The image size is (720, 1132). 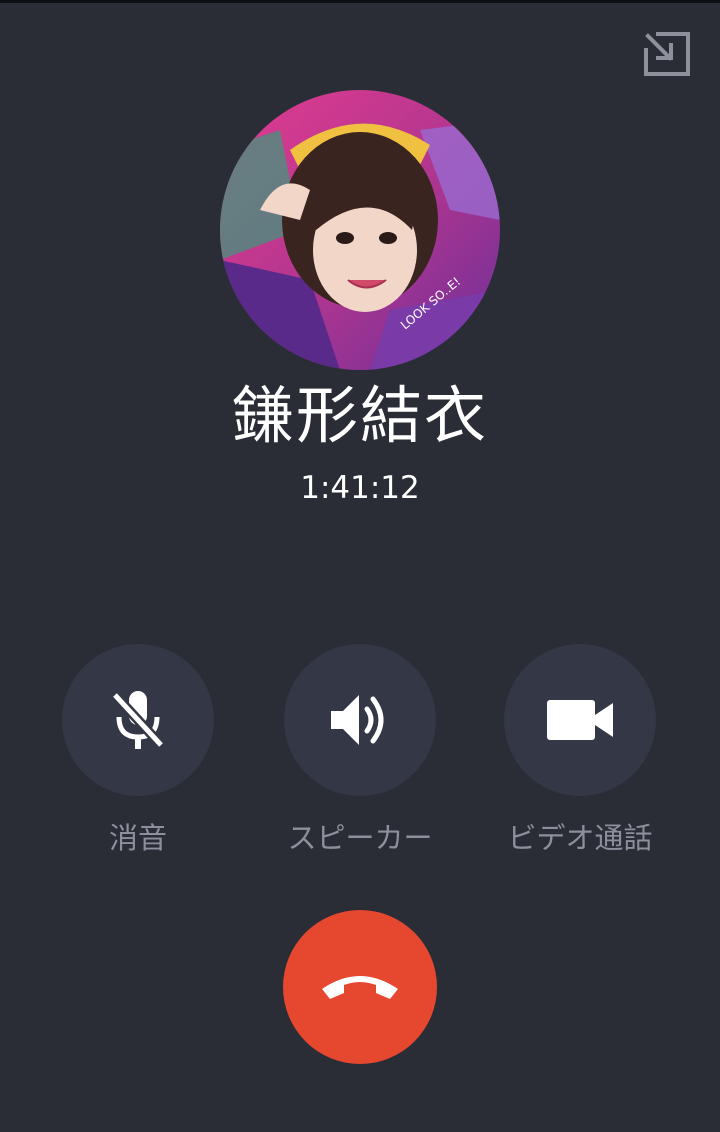 What do you see at coordinates (360, 488) in the screenshot?
I see `call-duration: 1:41:12` at bounding box center [360, 488].